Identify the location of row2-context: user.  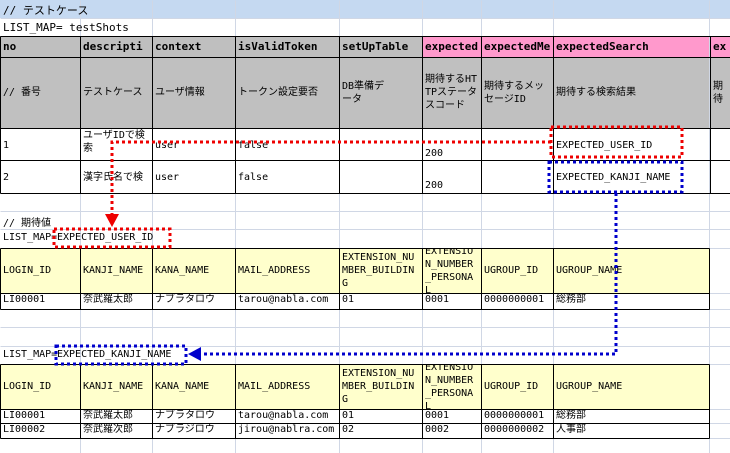
(193, 176).